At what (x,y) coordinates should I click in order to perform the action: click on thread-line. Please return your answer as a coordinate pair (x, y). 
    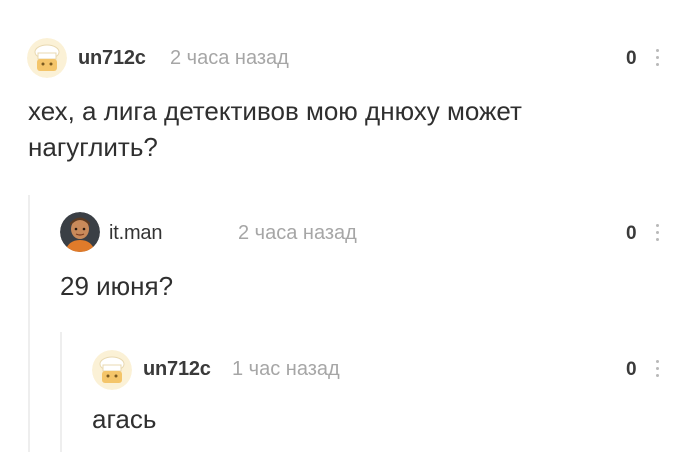
    Looking at the image, I should click on (61, 392).